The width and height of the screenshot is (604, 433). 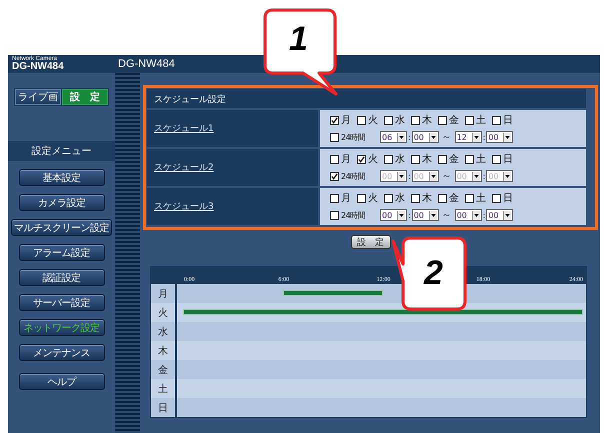 I want to click on menu-button: ネットワーク設定, so click(x=61, y=327).